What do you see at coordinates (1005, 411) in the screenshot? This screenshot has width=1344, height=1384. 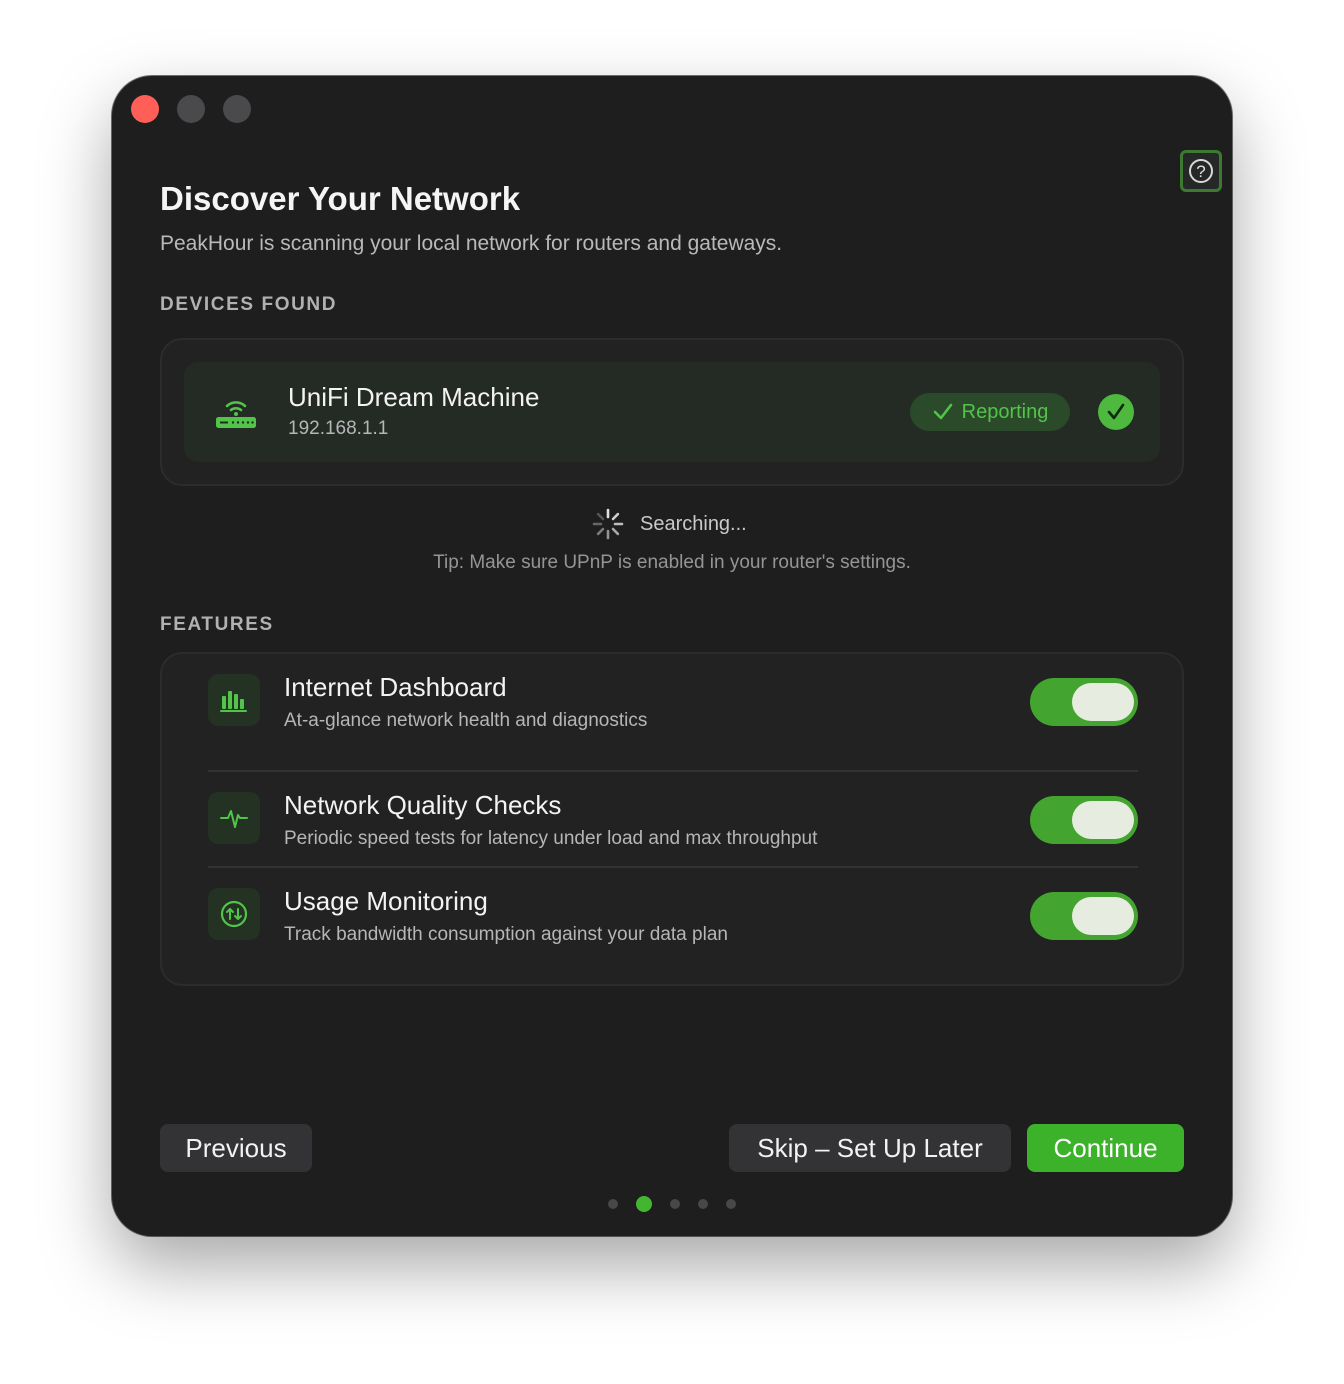 I see `reporting-status-text: Reporting` at bounding box center [1005, 411].